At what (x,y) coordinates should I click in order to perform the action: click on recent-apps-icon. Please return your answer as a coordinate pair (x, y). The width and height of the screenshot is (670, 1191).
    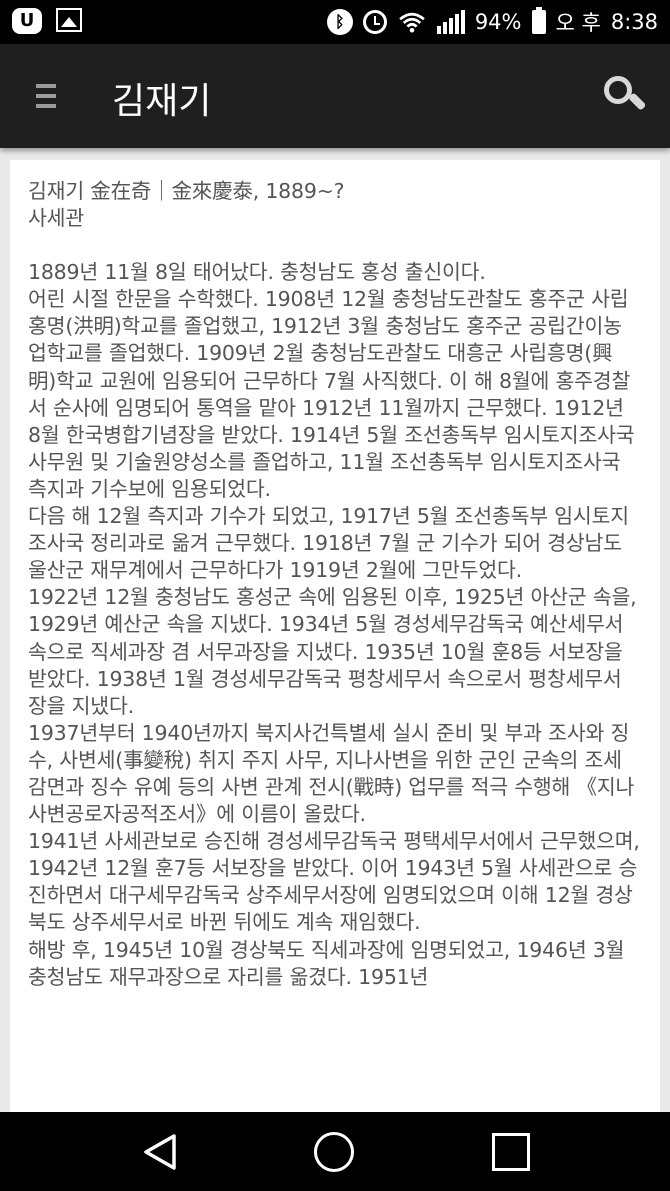
    Looking at the image, I should click on (511, 1152).